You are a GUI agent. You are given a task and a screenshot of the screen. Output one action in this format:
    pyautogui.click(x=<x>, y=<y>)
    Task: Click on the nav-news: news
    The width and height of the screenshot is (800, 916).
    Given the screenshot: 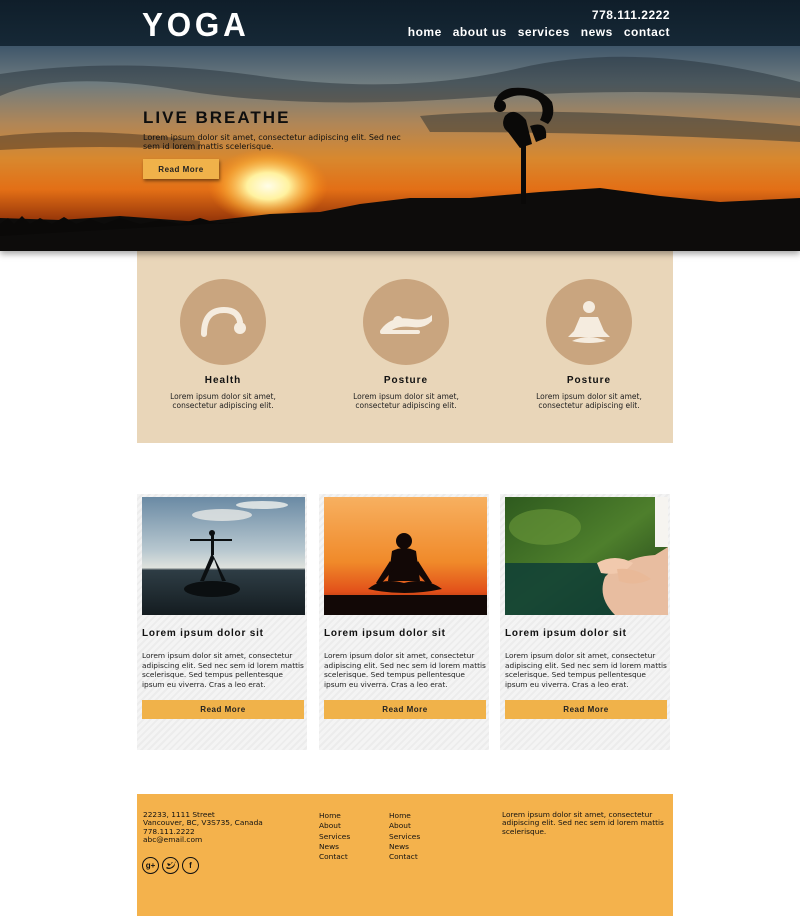 What is the action you would take?
    pyautogui.click(x=597, y=32)
    